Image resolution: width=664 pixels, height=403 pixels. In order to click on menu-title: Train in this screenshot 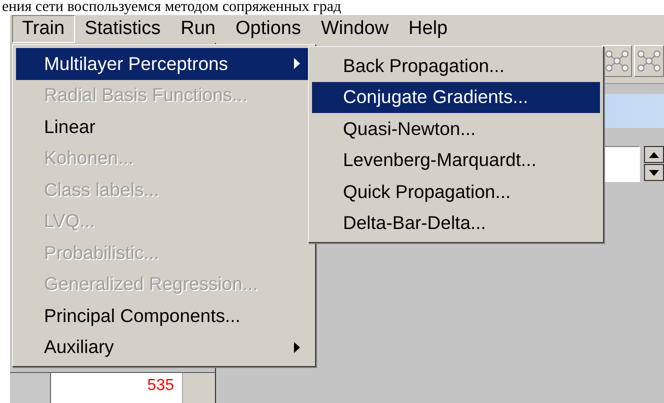, I will do `click(43, 29)`.